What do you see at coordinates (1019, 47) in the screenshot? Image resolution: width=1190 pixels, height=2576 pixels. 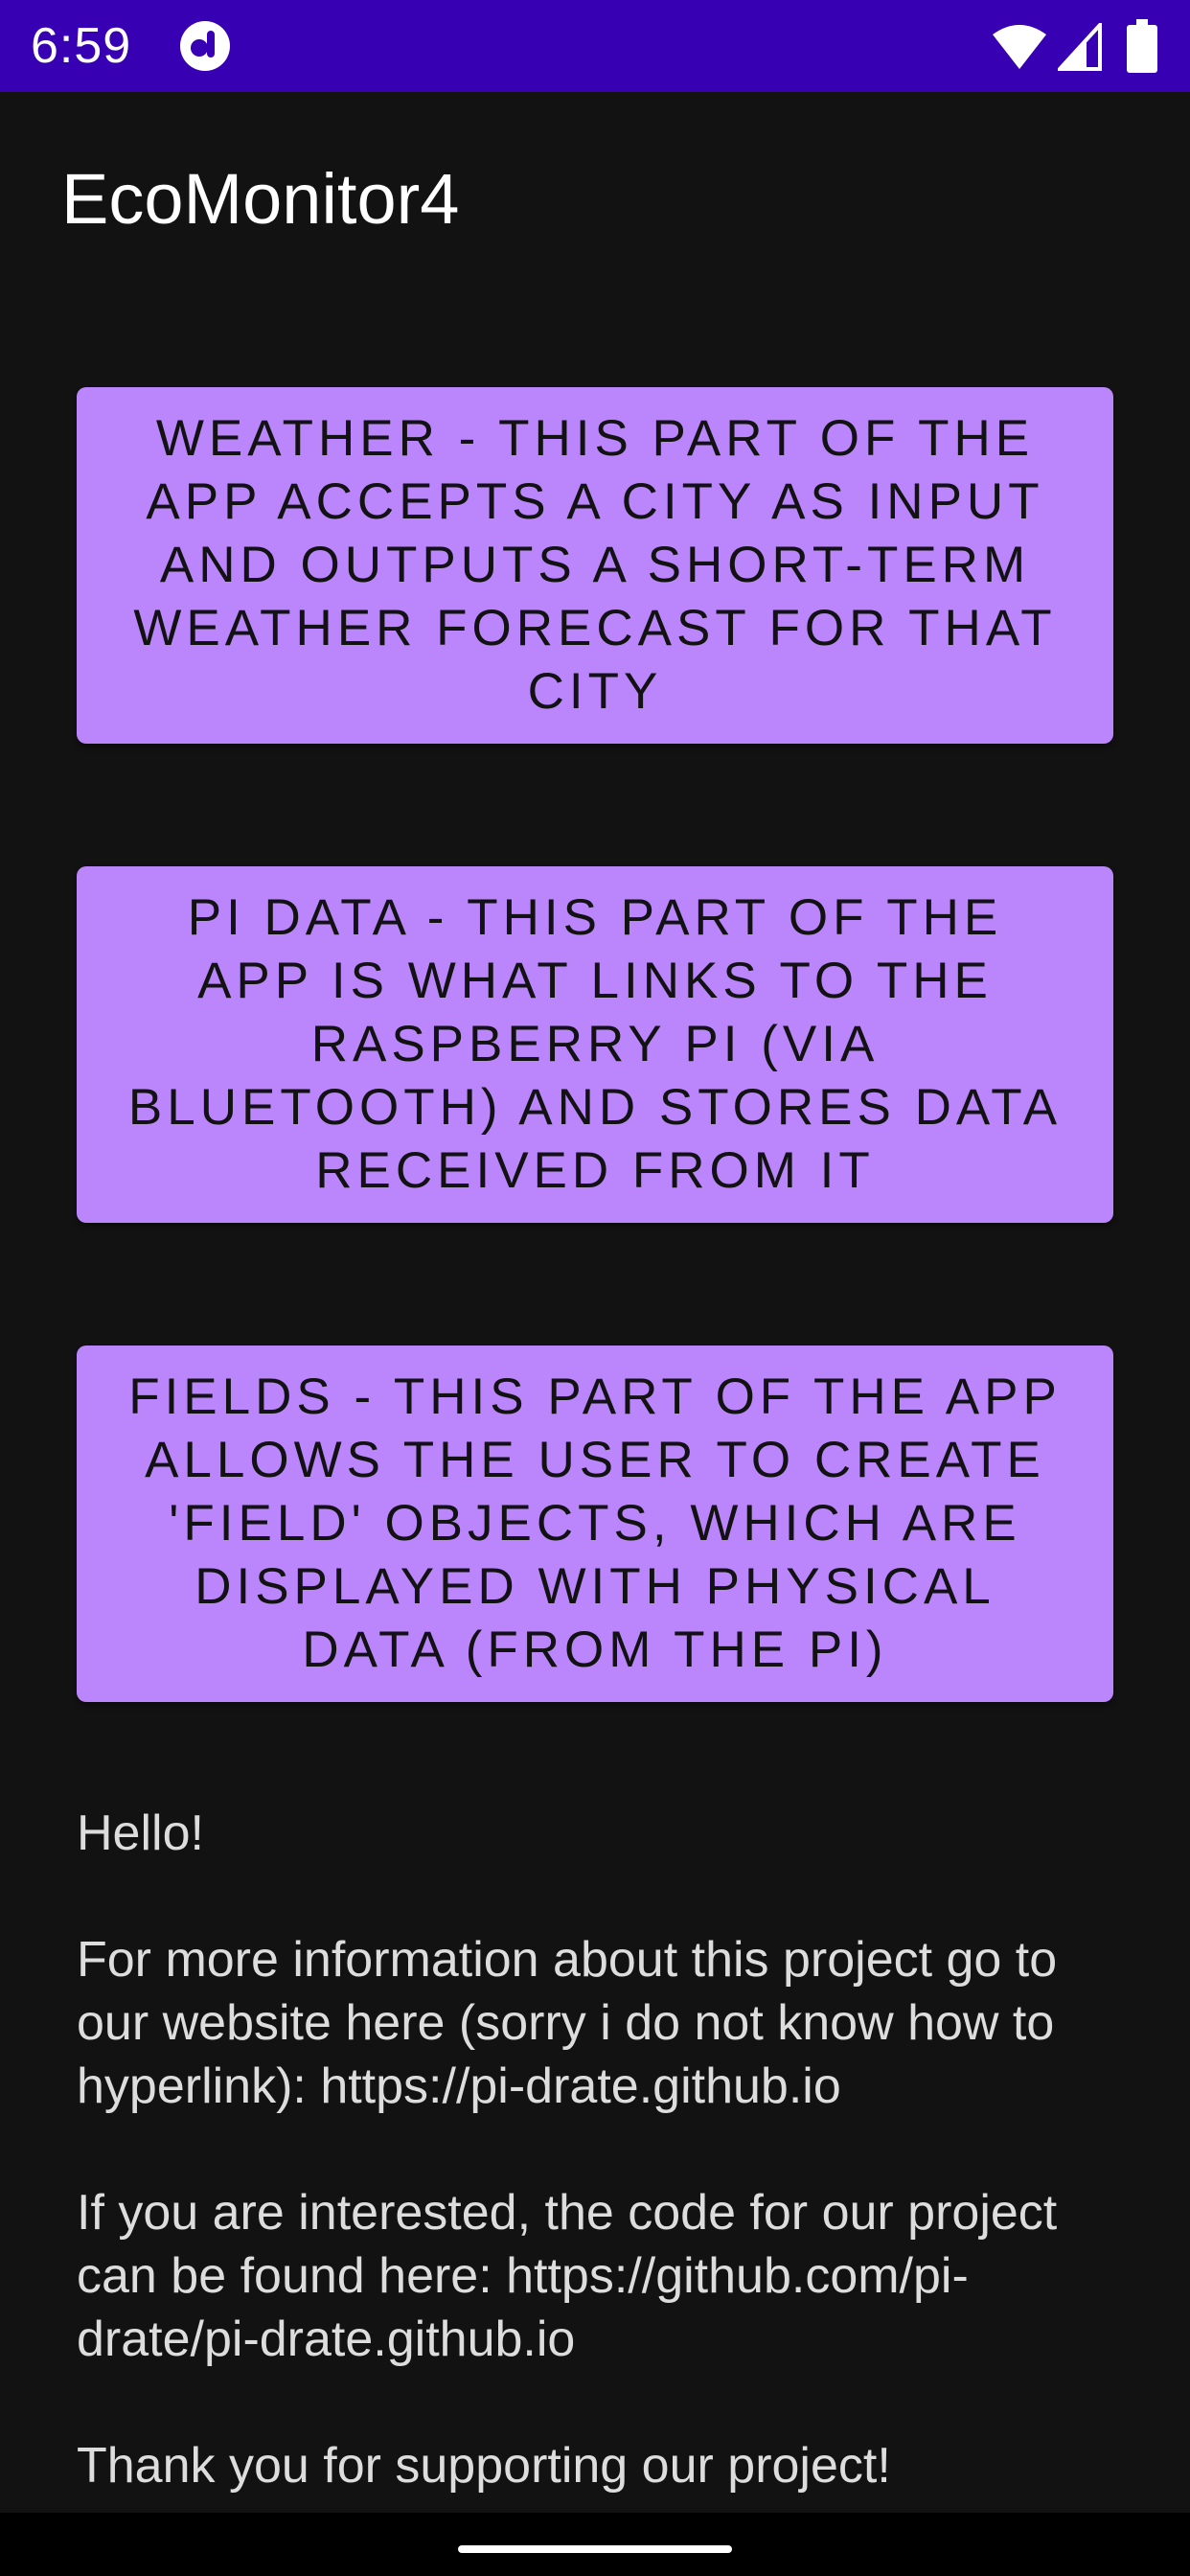 I see `wifi-icon` at bounding box center [1019, 47].